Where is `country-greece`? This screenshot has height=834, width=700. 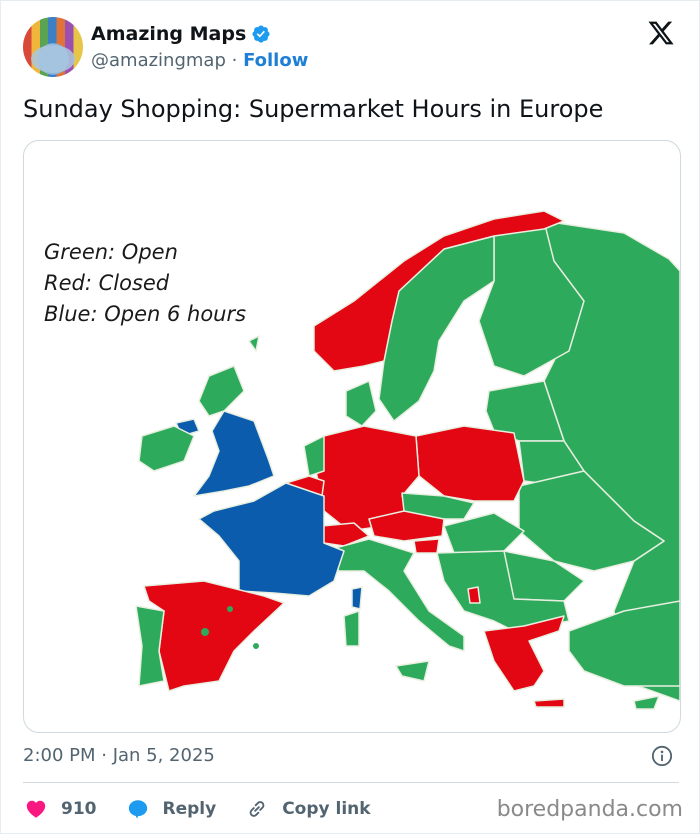
country-greece is located at coordinates (524, 653).